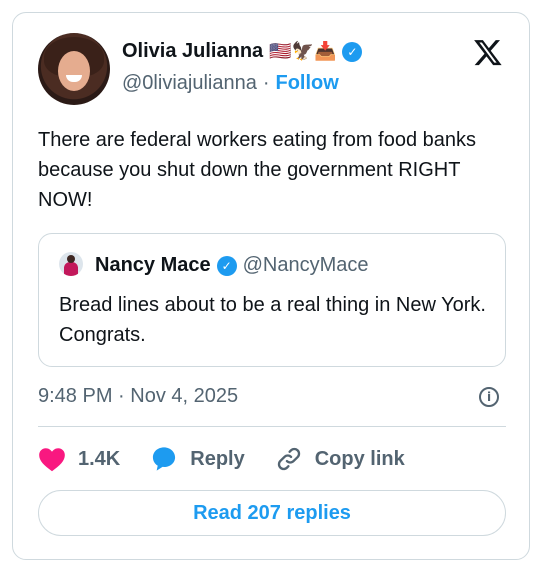 This screenshot has height=578, width=548. I want to click on divider, so click(272, 426).